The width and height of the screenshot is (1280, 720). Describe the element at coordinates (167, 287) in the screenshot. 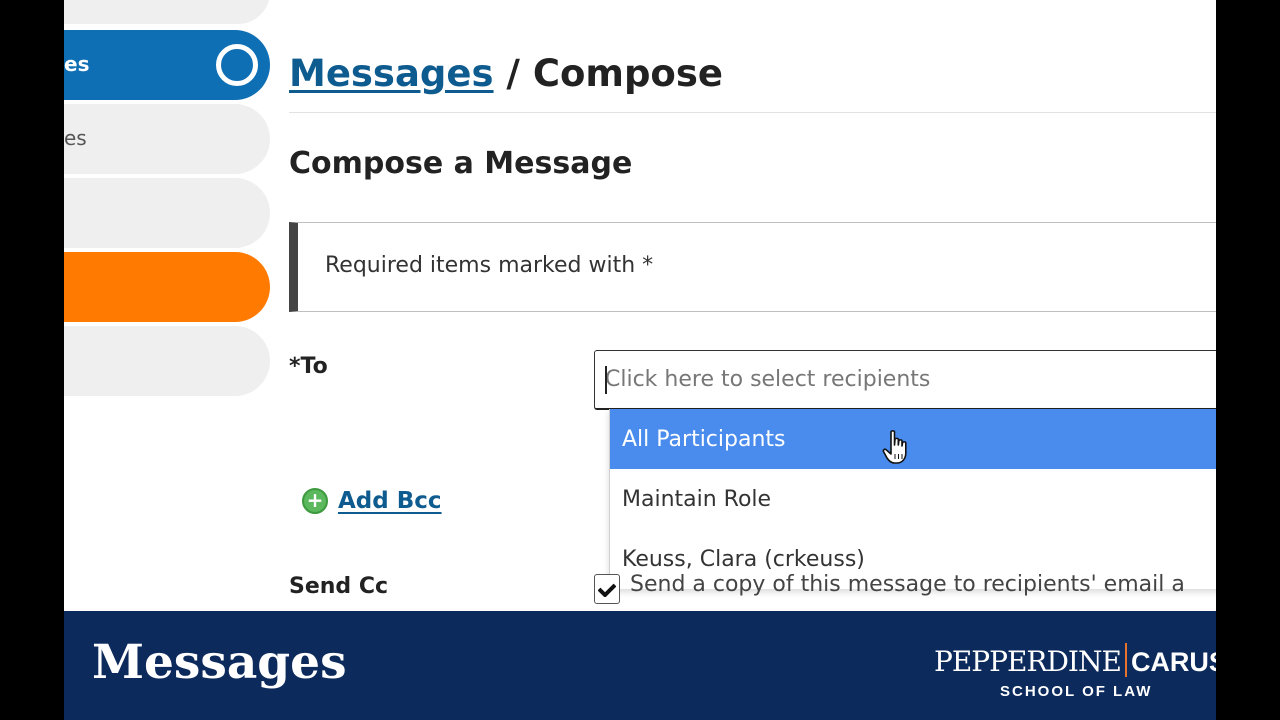

I see `sidebar-item-orange` at that location.